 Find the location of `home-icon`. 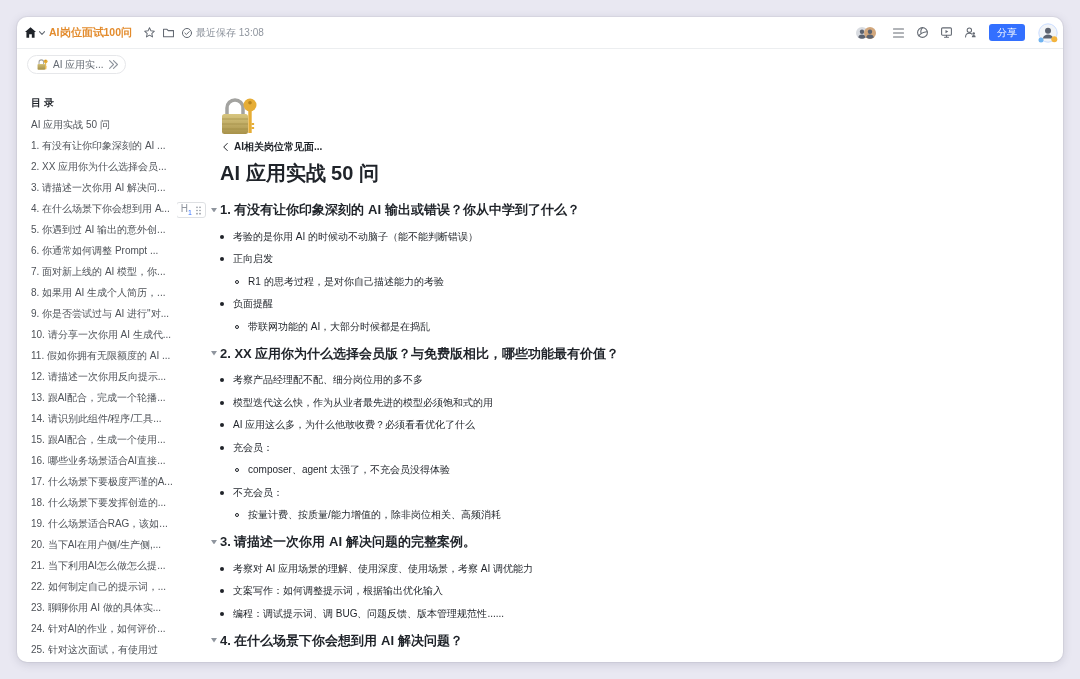

home-icon is located at coordinates (30, 32).